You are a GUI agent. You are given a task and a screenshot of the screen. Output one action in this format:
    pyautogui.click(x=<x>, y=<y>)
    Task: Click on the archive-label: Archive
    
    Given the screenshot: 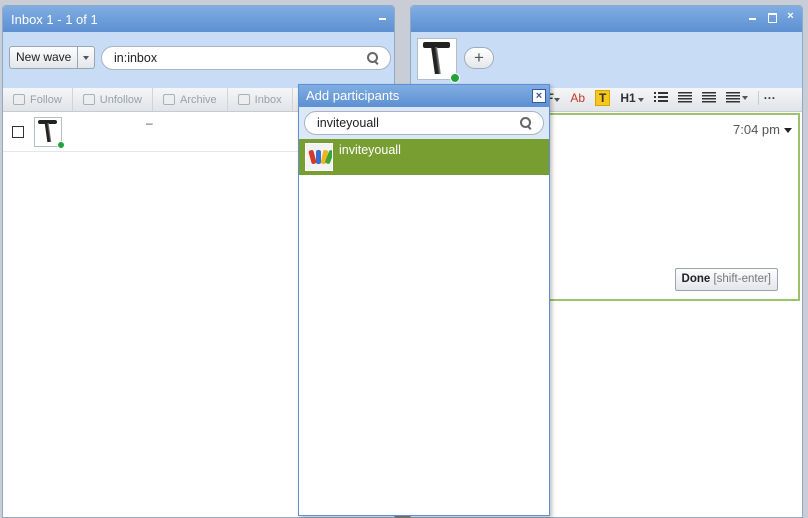 What is the action you would take?
    pyautogui.click(x=198, y=99)
    